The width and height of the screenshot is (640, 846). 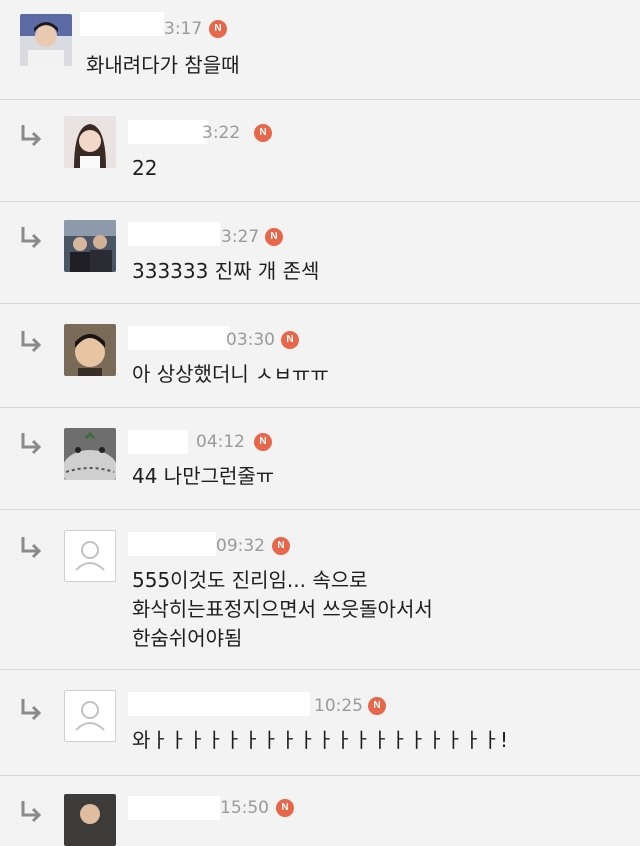 I want to click on comment-time: 3:22, so click(x=221, y=133).